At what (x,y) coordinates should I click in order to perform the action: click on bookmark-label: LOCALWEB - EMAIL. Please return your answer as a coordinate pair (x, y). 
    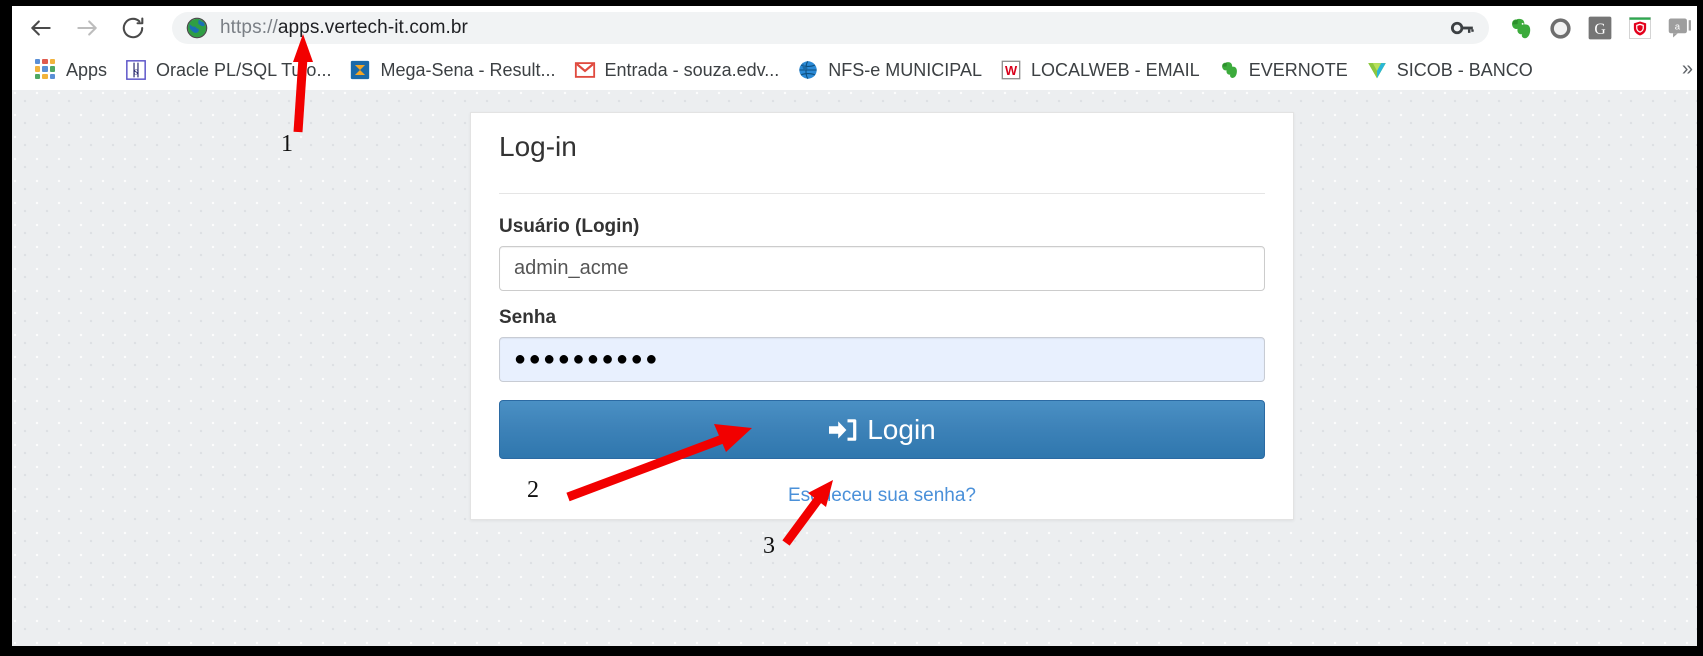
    Looking at the image, I should click on (1115, 69).